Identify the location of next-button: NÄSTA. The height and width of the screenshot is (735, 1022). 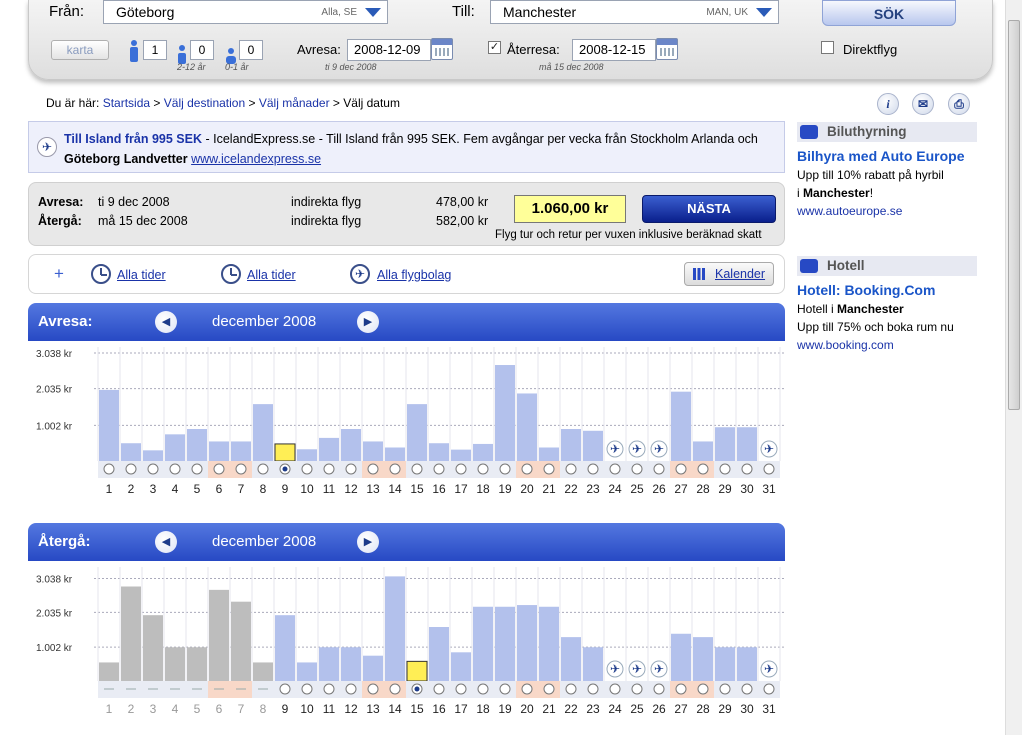
(709, 209).